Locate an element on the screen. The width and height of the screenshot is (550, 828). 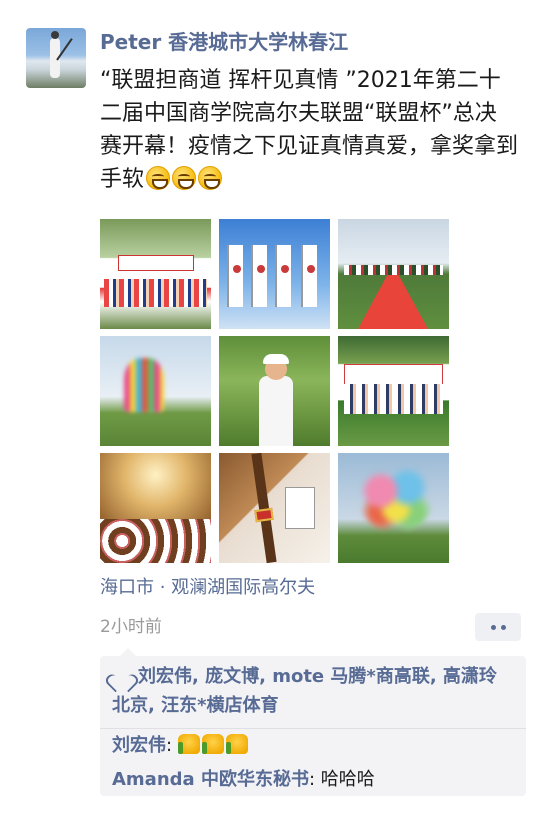
banquet-tables is located at coordinates (155, 541).